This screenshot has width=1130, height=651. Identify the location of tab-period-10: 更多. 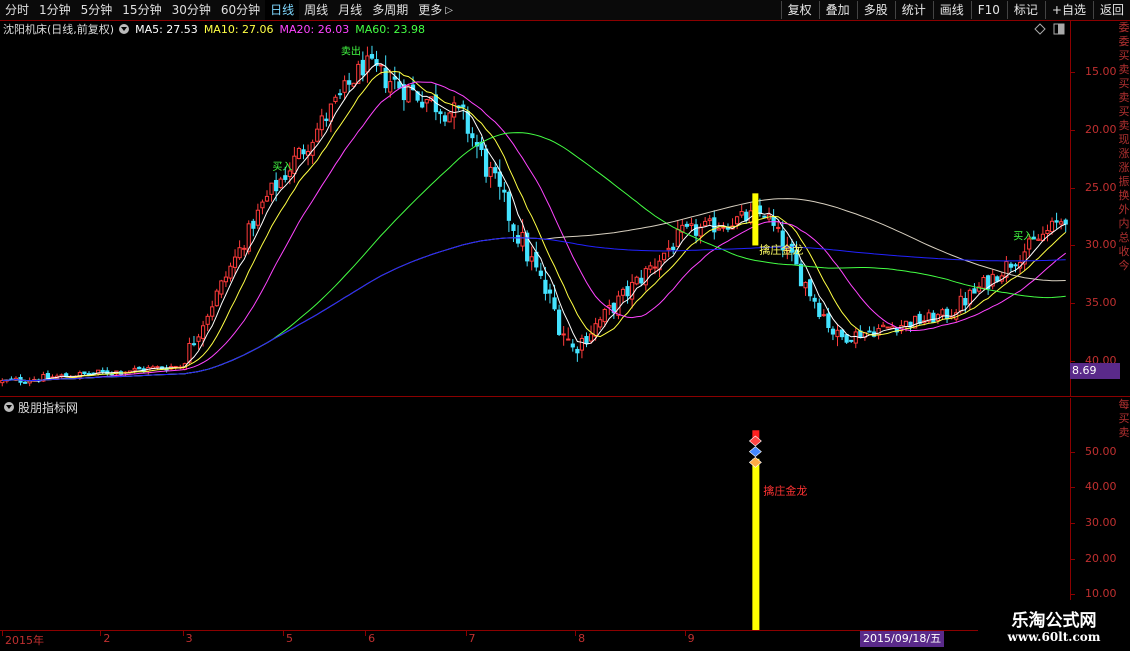
(430, 10).